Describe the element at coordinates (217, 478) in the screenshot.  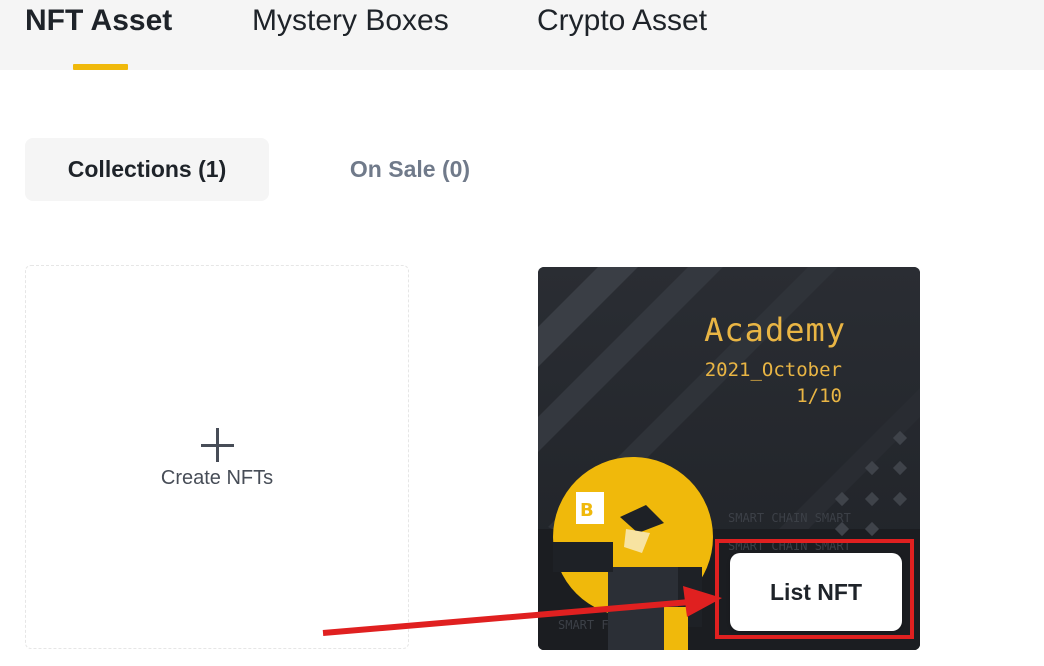
I see `create-nft-label: Create NFTs` at that location.